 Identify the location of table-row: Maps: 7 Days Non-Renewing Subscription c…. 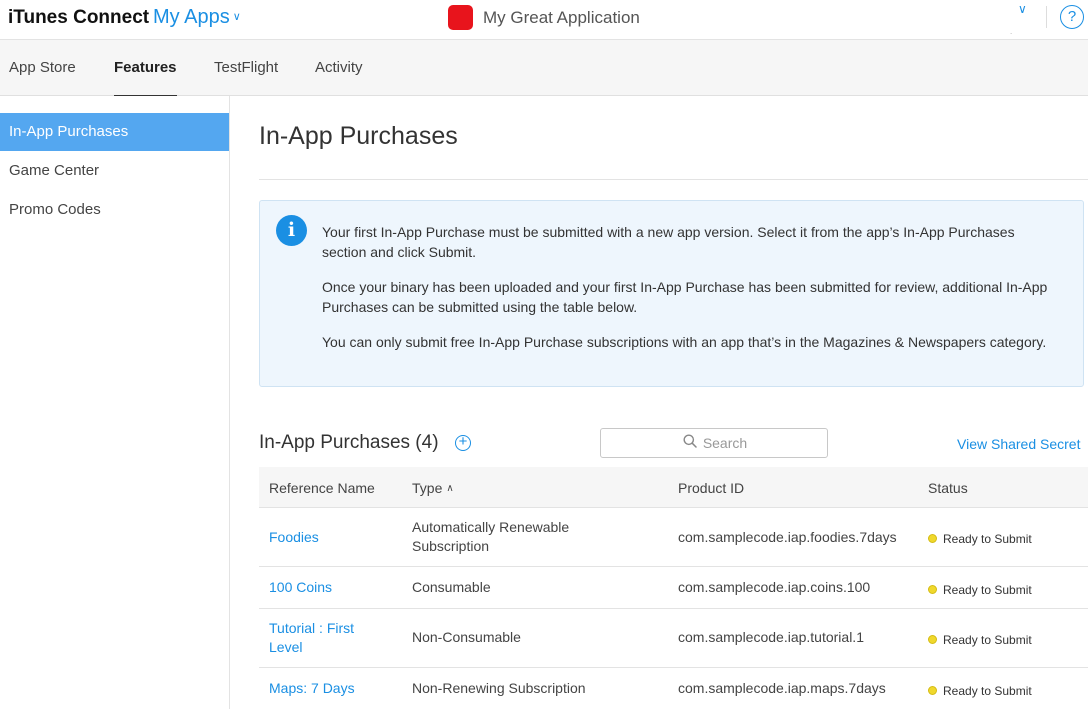
(673, 688).